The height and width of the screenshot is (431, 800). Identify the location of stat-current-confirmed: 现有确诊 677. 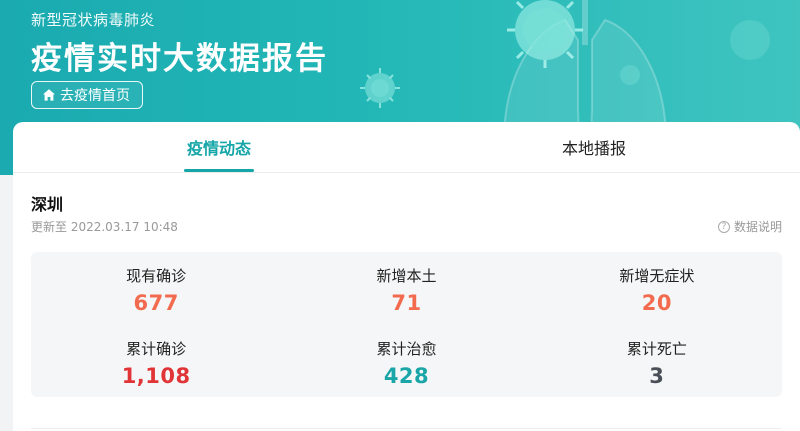
(156, 288).